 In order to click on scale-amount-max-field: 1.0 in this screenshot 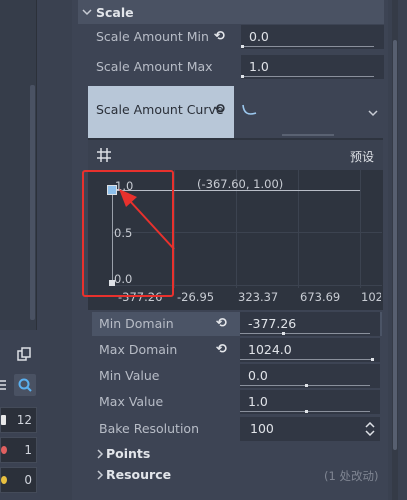, I will do `click(312, 67)`.